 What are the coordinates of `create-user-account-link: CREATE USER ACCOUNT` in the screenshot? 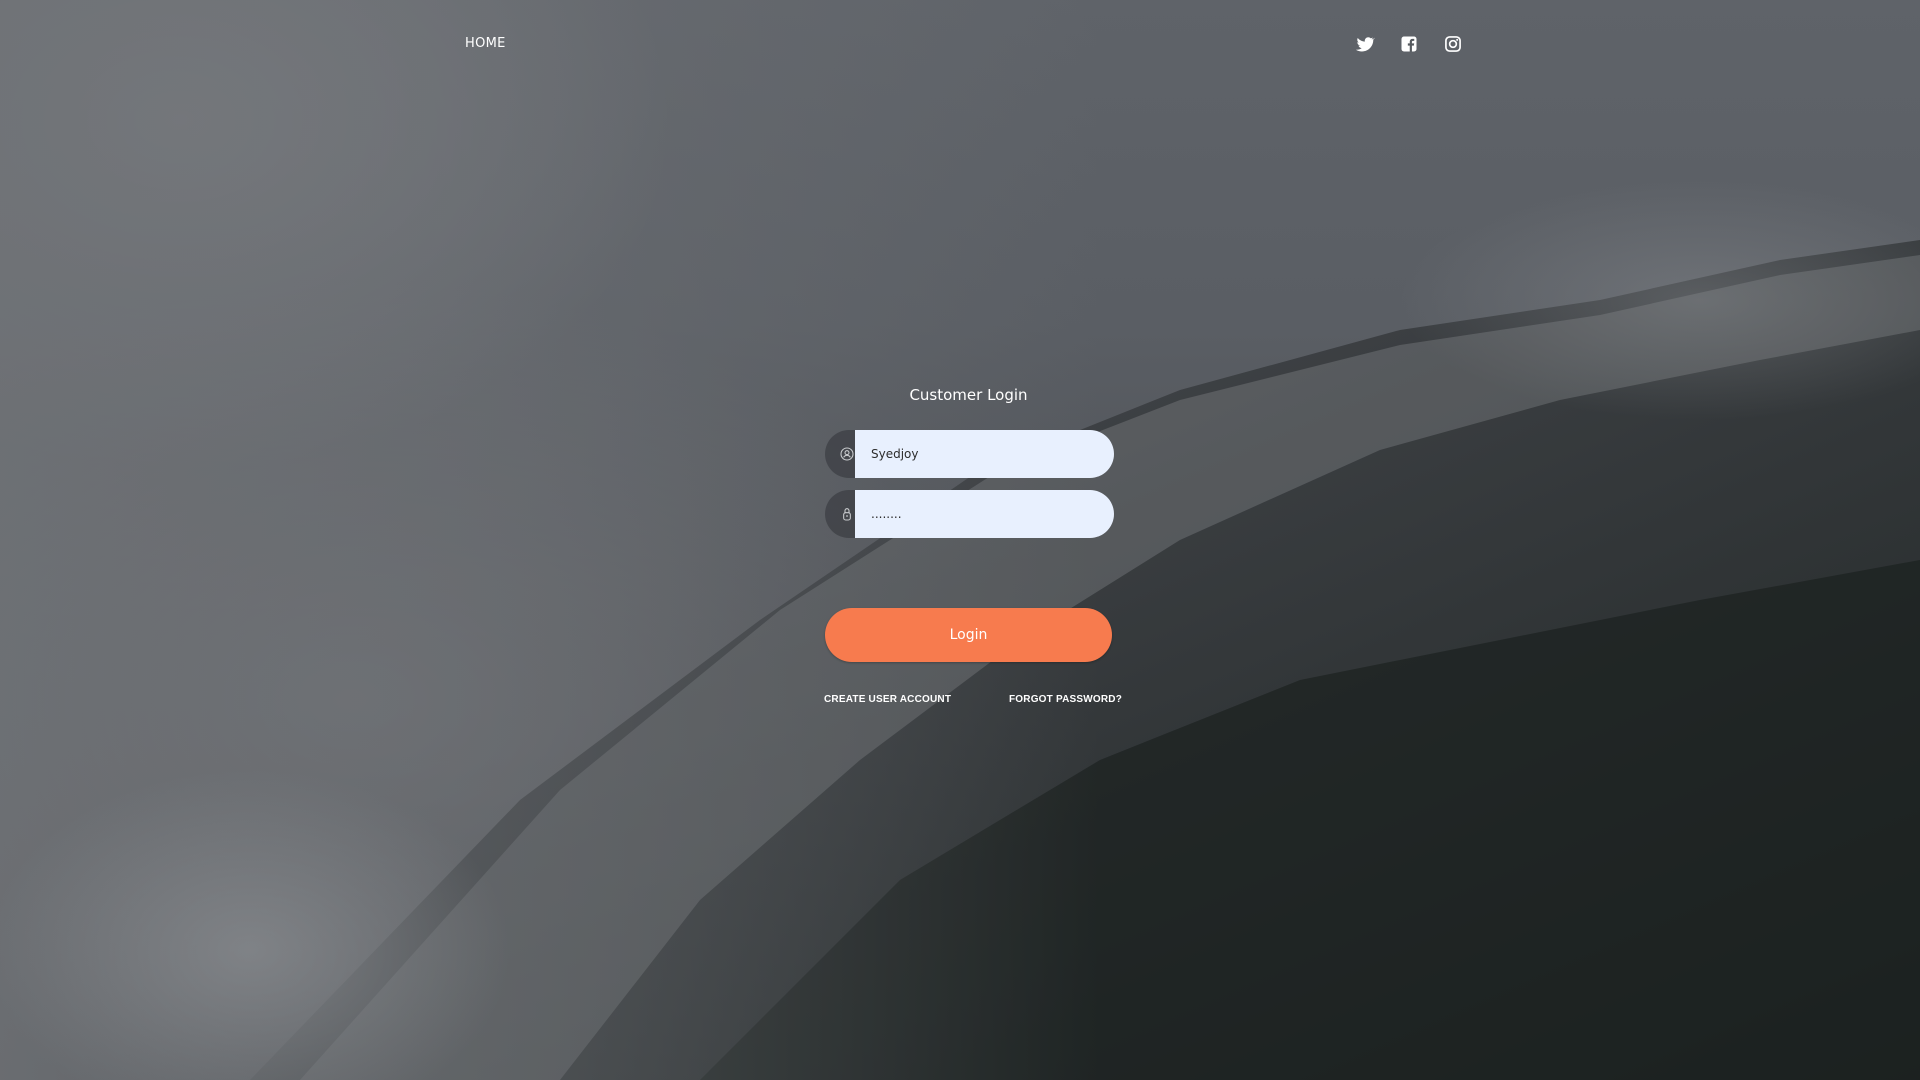 It's located at (887, 699).